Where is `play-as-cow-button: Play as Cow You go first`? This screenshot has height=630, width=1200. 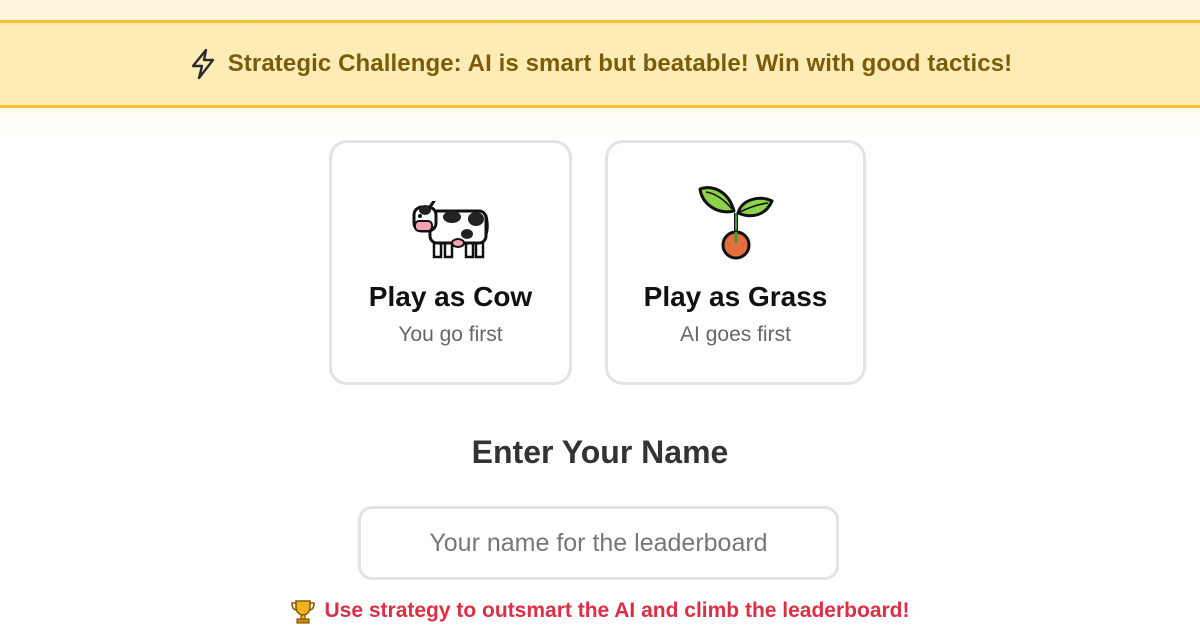 play-as-cow-button: Play as Cow You go first is located at coordinates (450, 262).